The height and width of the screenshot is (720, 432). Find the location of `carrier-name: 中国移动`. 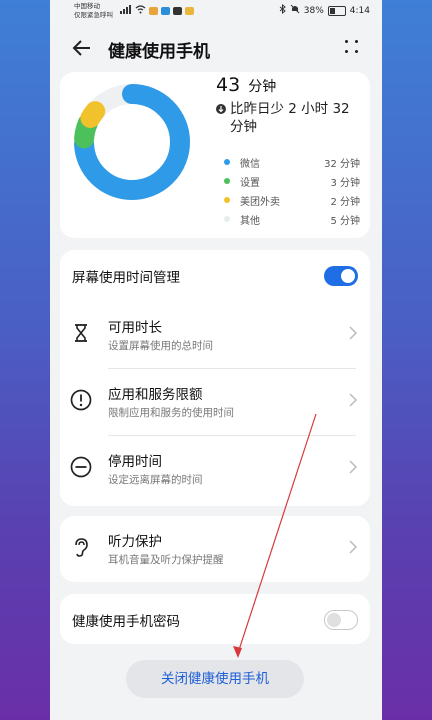

carrier-name: 中国移动 is located at coordinates (87, 6).